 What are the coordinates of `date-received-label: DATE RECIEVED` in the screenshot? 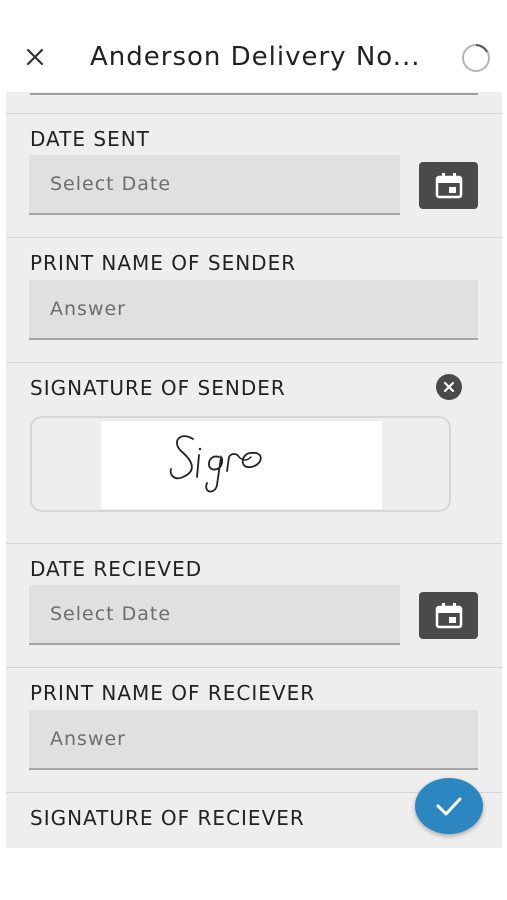 It's located at (116, 569).